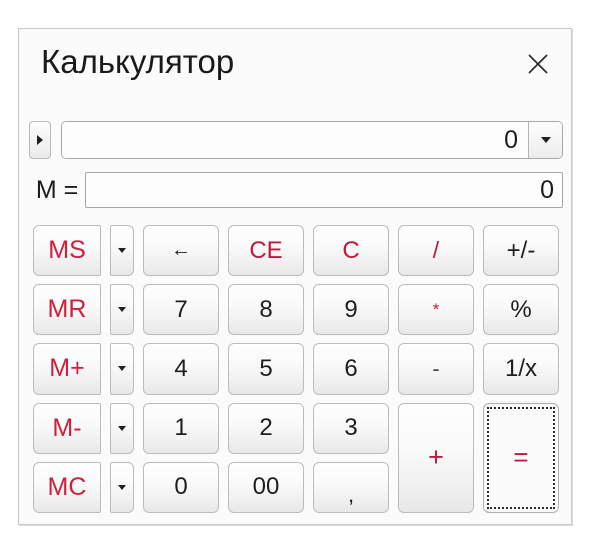 The width and height of the screenshot is (590, 548). Describe the element at coordinates (181, 487) in the screenshot. I see `digit-0-button: 0` at that location.